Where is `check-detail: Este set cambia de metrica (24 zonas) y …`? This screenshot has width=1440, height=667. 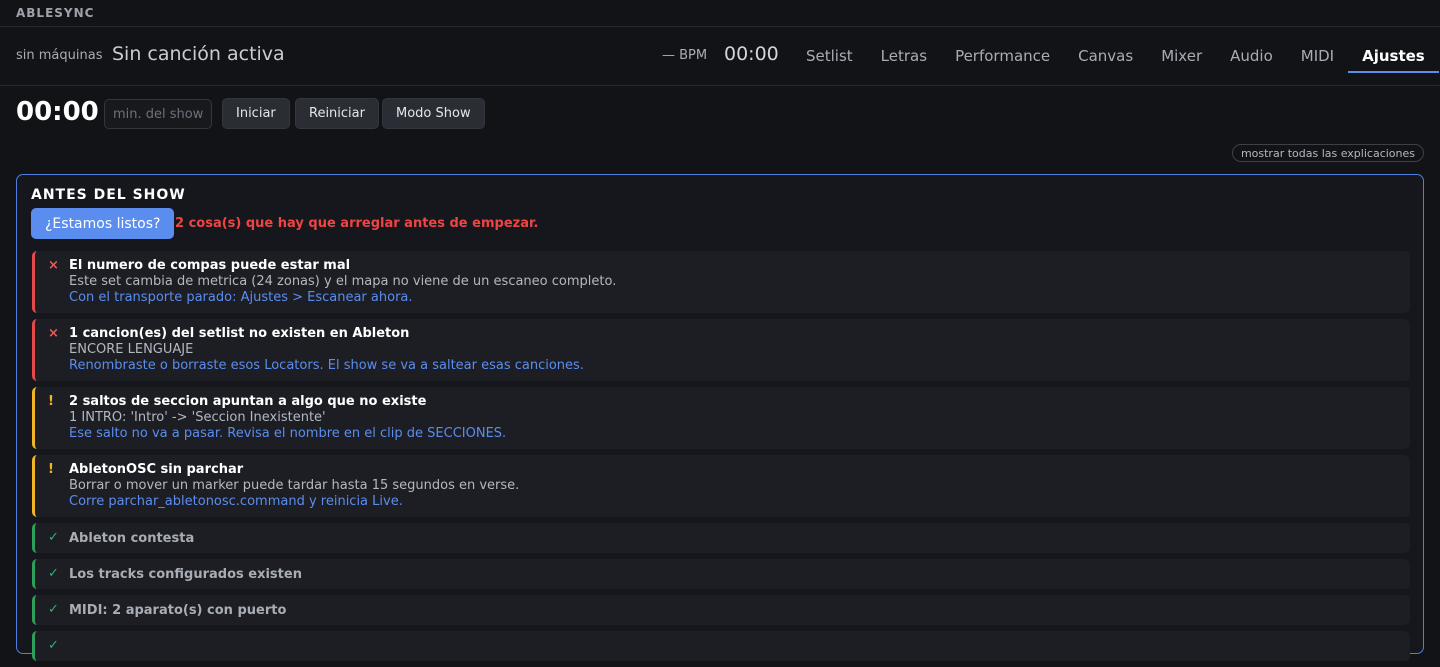
check-detail: Este set cambia de metrica (24 zonas) y … is located at coordinates (343, 281).